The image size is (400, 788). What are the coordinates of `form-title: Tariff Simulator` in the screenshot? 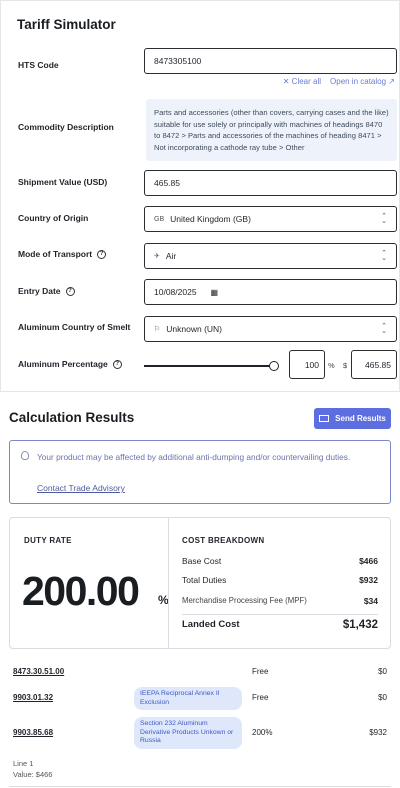 It's located at (66, 24).